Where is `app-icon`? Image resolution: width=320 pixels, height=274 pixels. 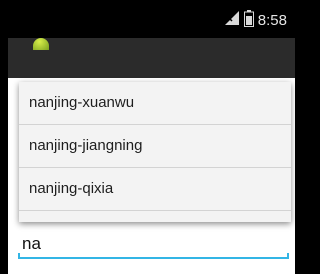 app-icon is located at coordinates (41, 44).